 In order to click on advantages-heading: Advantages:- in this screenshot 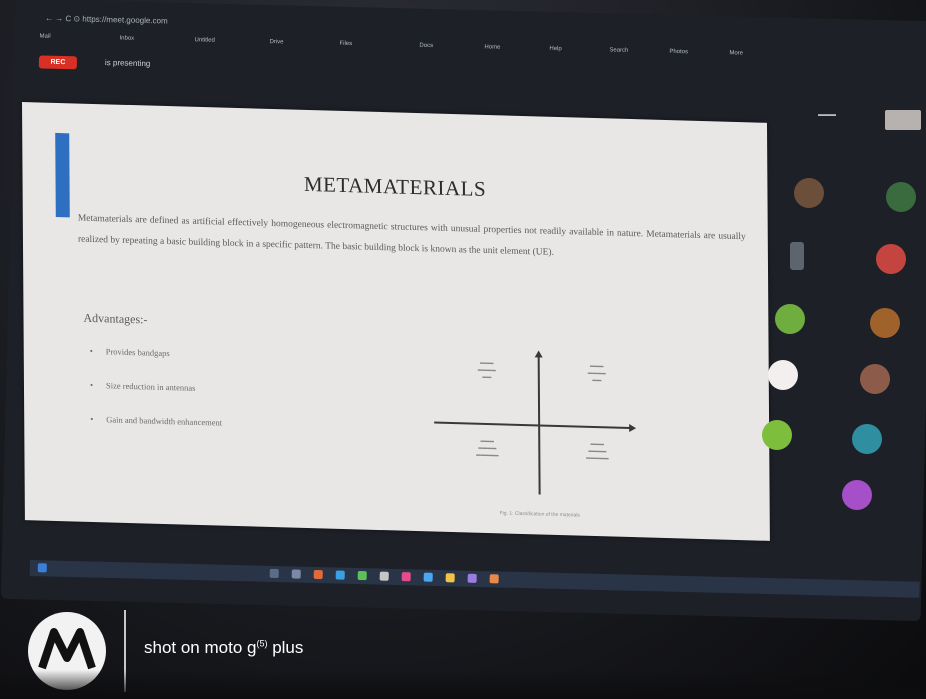, I will do `click(115, 318)`.